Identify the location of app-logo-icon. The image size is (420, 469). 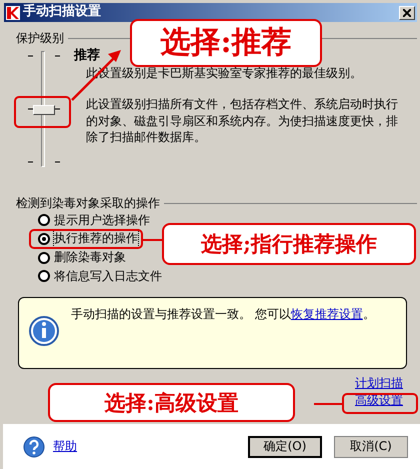
(13, 13).